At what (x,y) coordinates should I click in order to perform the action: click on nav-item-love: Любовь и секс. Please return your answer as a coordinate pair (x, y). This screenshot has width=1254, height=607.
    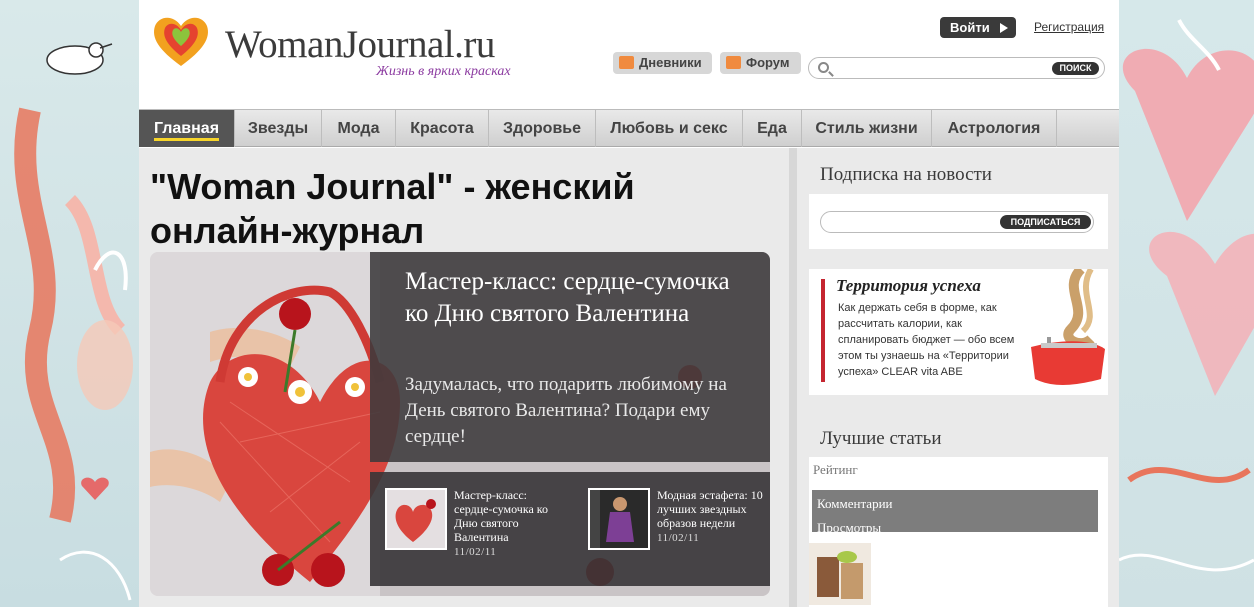
    Looking at the image, I should click on (669, 128).